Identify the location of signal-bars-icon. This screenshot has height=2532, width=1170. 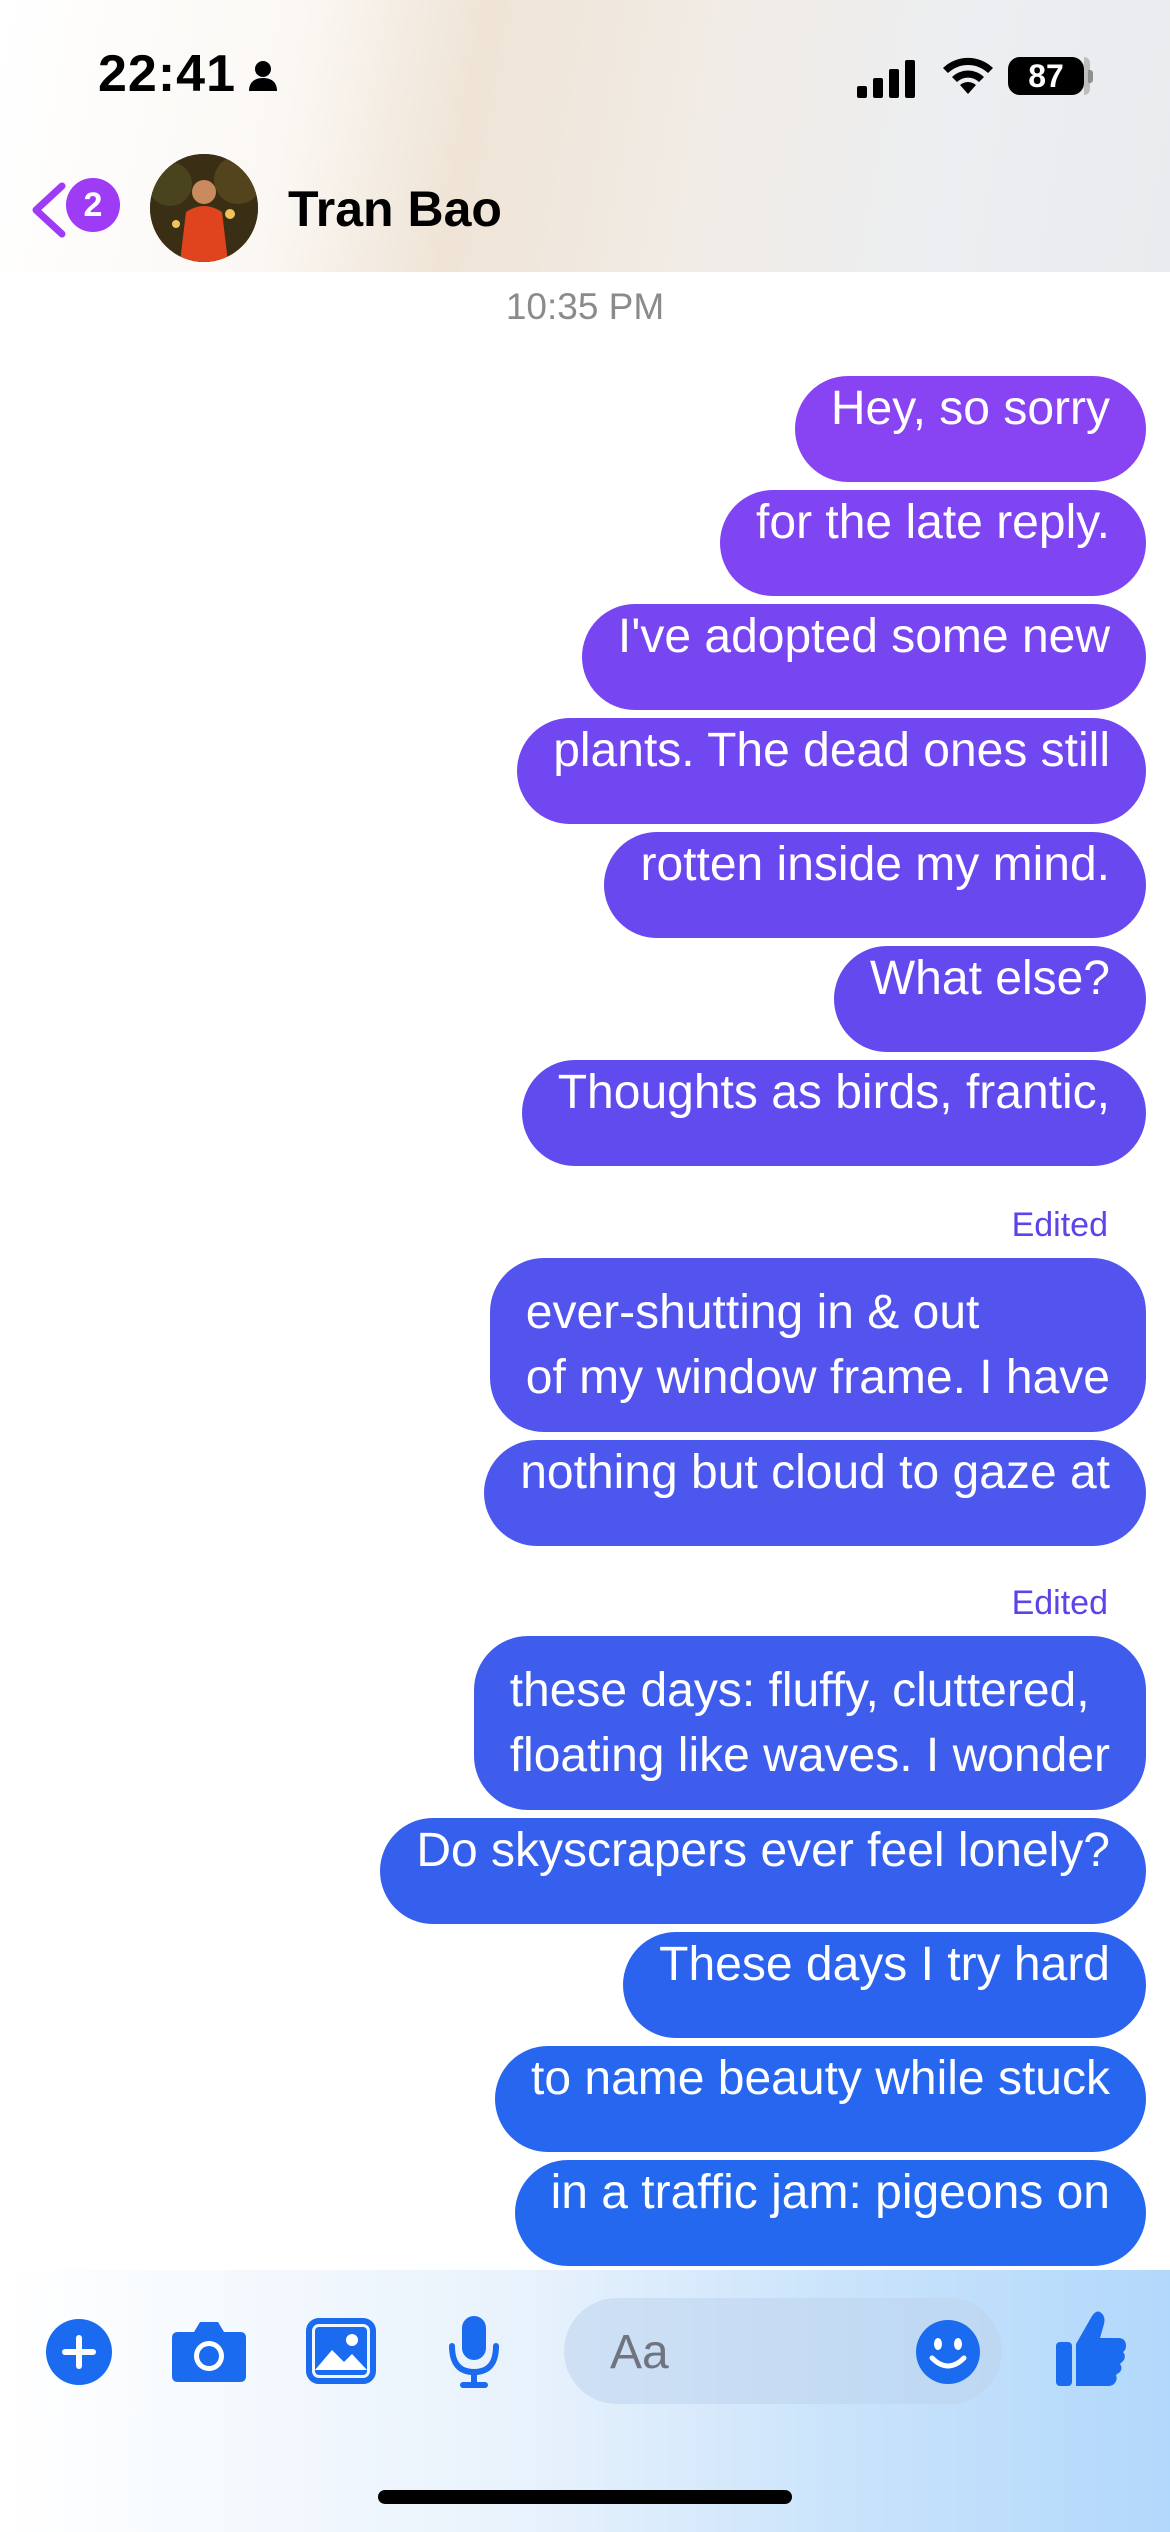
(886, 79).